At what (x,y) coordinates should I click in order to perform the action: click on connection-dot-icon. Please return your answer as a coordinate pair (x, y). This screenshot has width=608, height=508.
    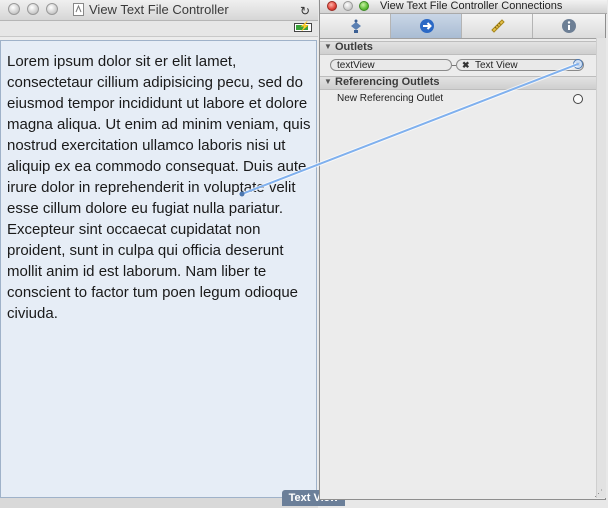
    Looking at the image, I should click on (578, 64).